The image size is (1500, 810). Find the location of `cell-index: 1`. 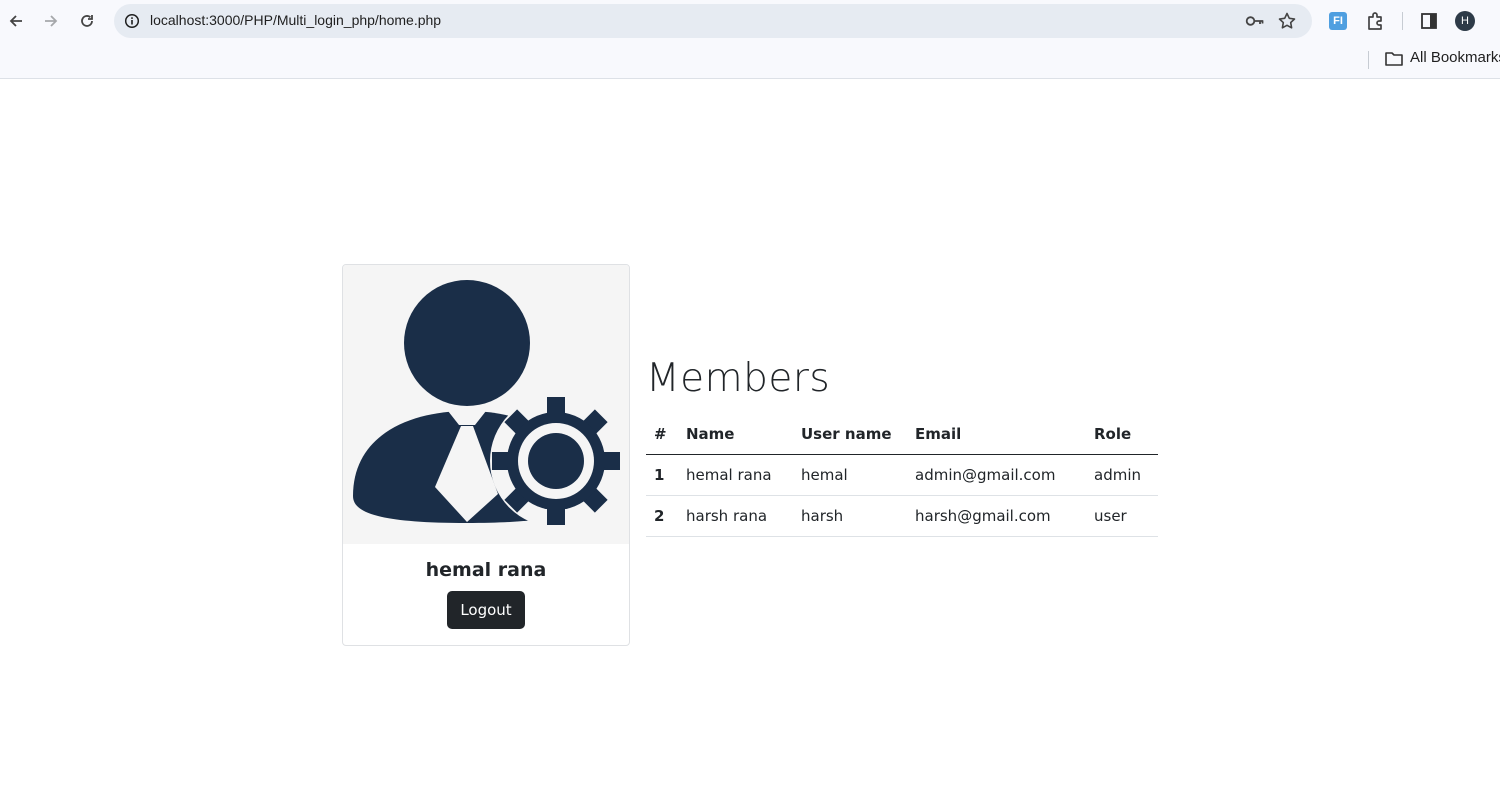

cell-index: 1 is located at coordinates (662, 475).